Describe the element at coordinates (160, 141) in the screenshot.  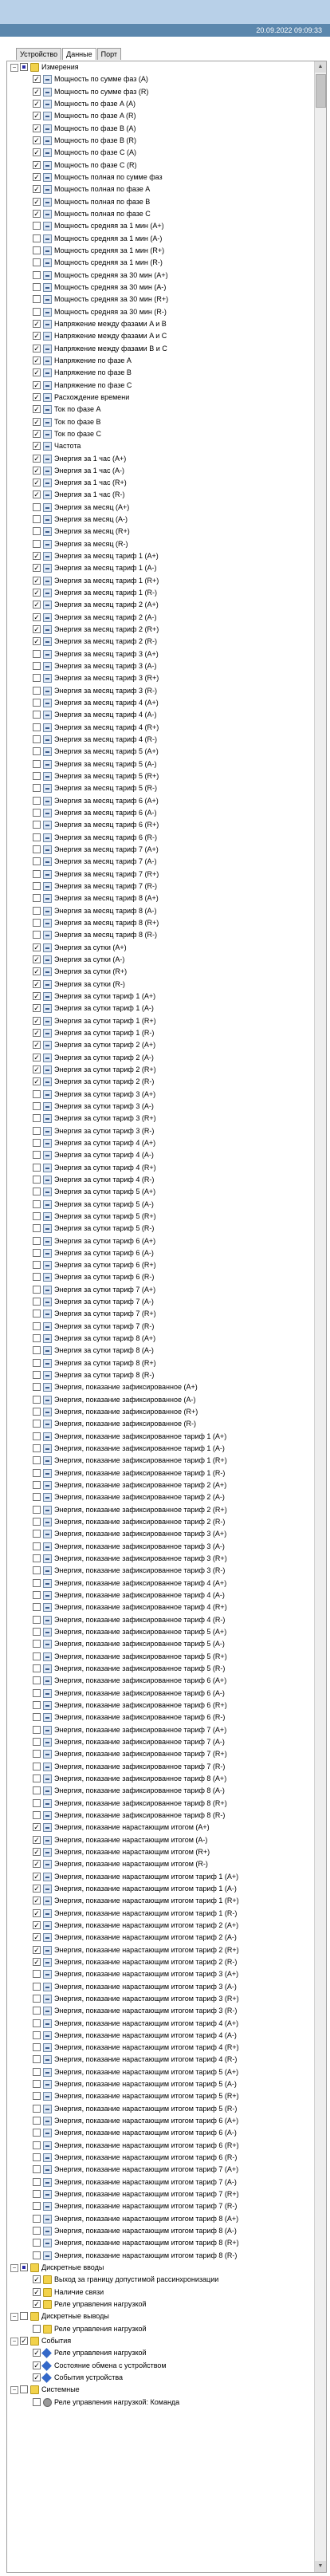
I see `tree-item: ✓ Мощность по фазе B (R)` at that location.